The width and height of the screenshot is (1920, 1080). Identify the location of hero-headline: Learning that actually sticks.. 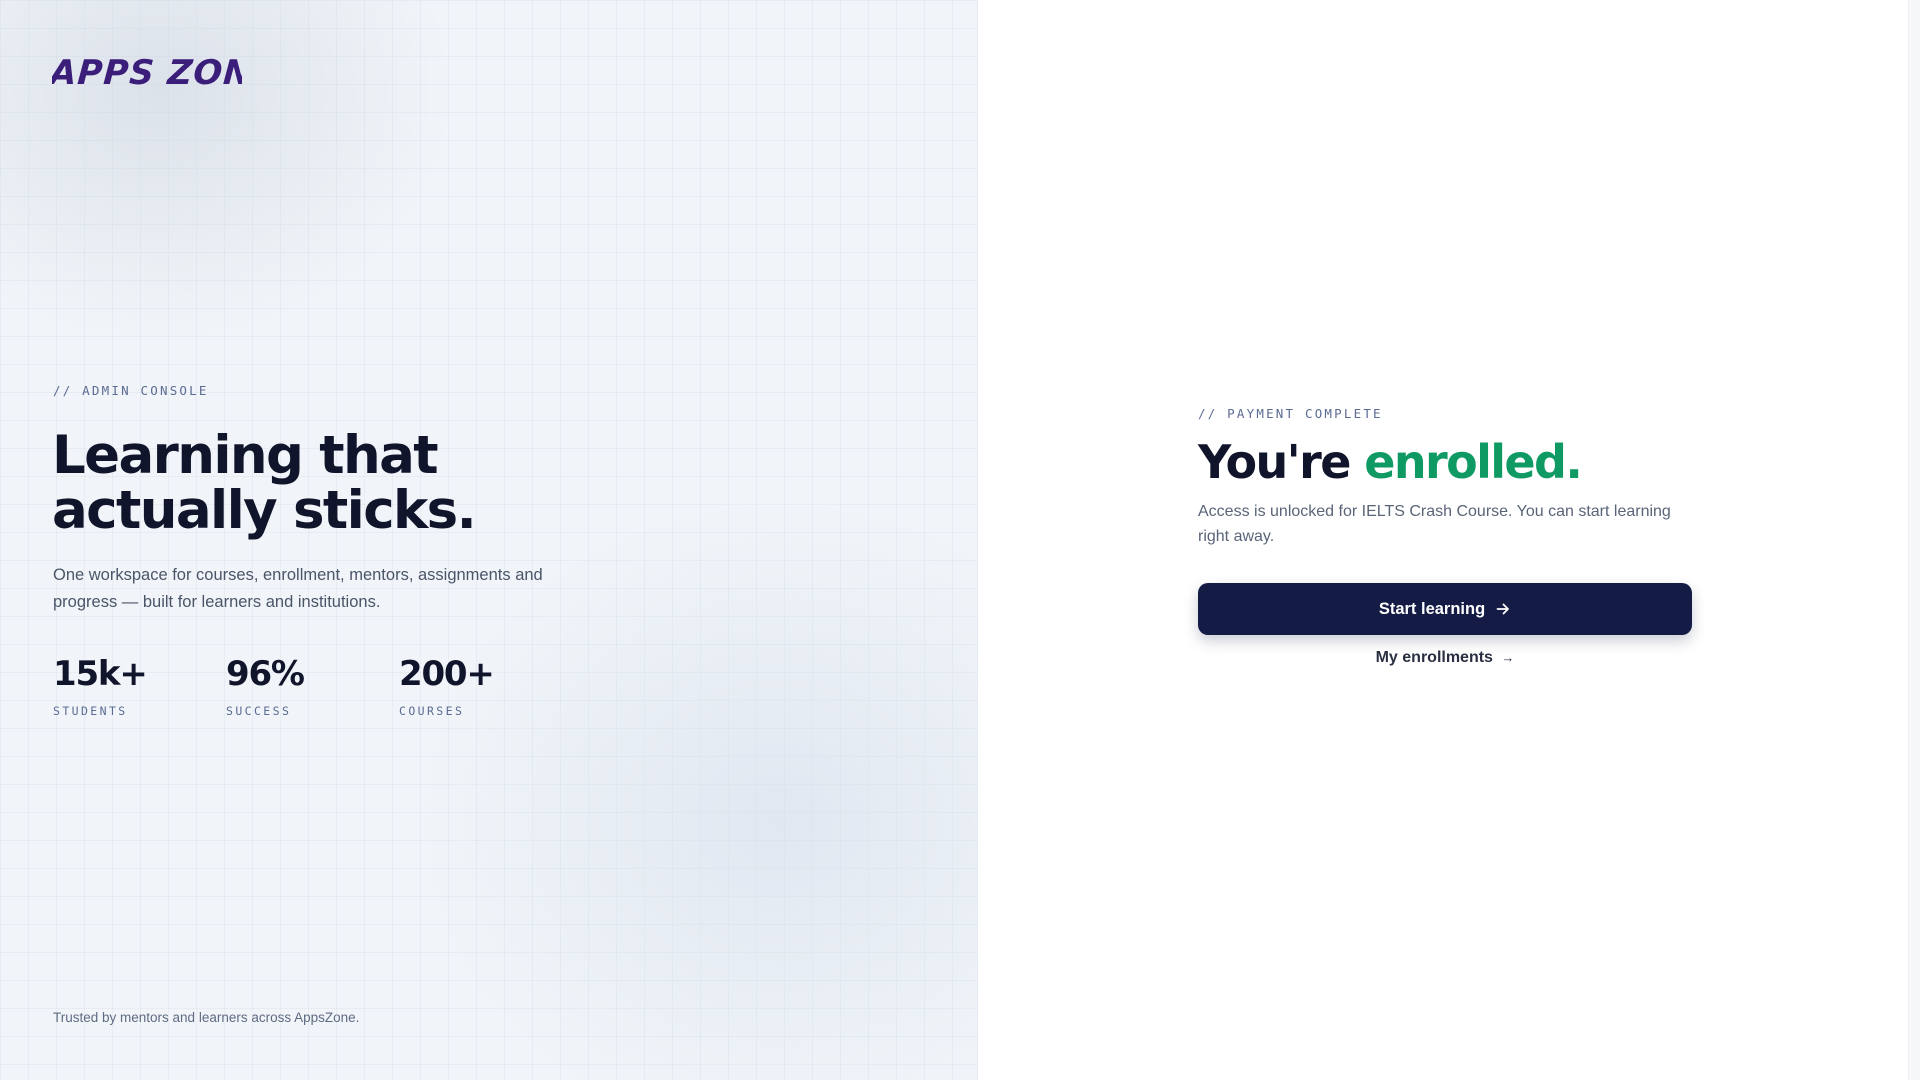
(352, 483).